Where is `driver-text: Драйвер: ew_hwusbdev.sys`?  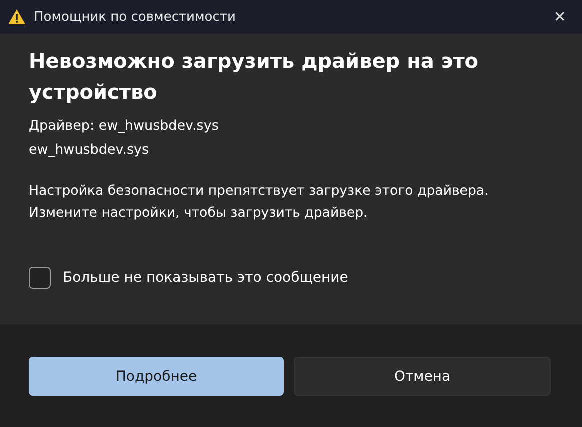
driver-text: Драйвер: ew_hwusbdev.sys is located at coordinates (124, 126).